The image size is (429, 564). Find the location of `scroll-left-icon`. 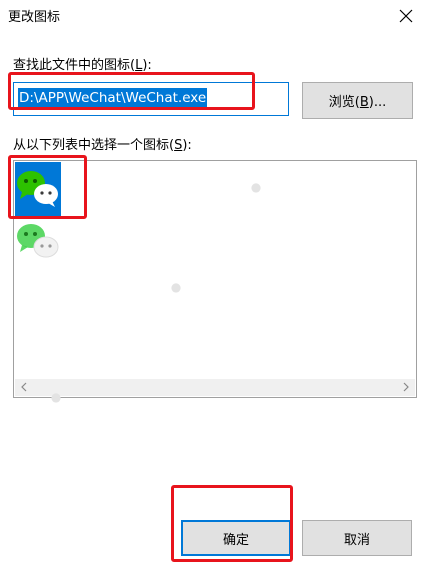

scroll-left-icon is located at coordinates (24, 387).